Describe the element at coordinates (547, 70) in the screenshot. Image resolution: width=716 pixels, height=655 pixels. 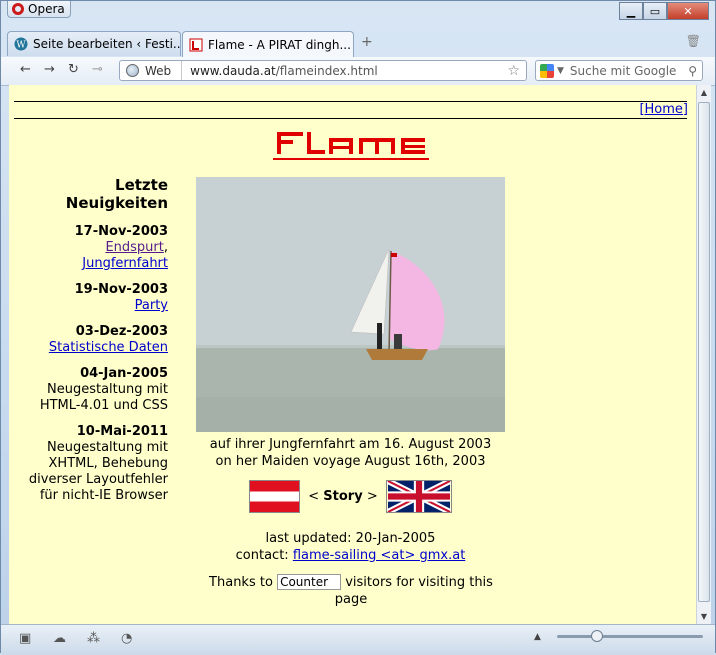
I see `google-logo-icon` at that location.